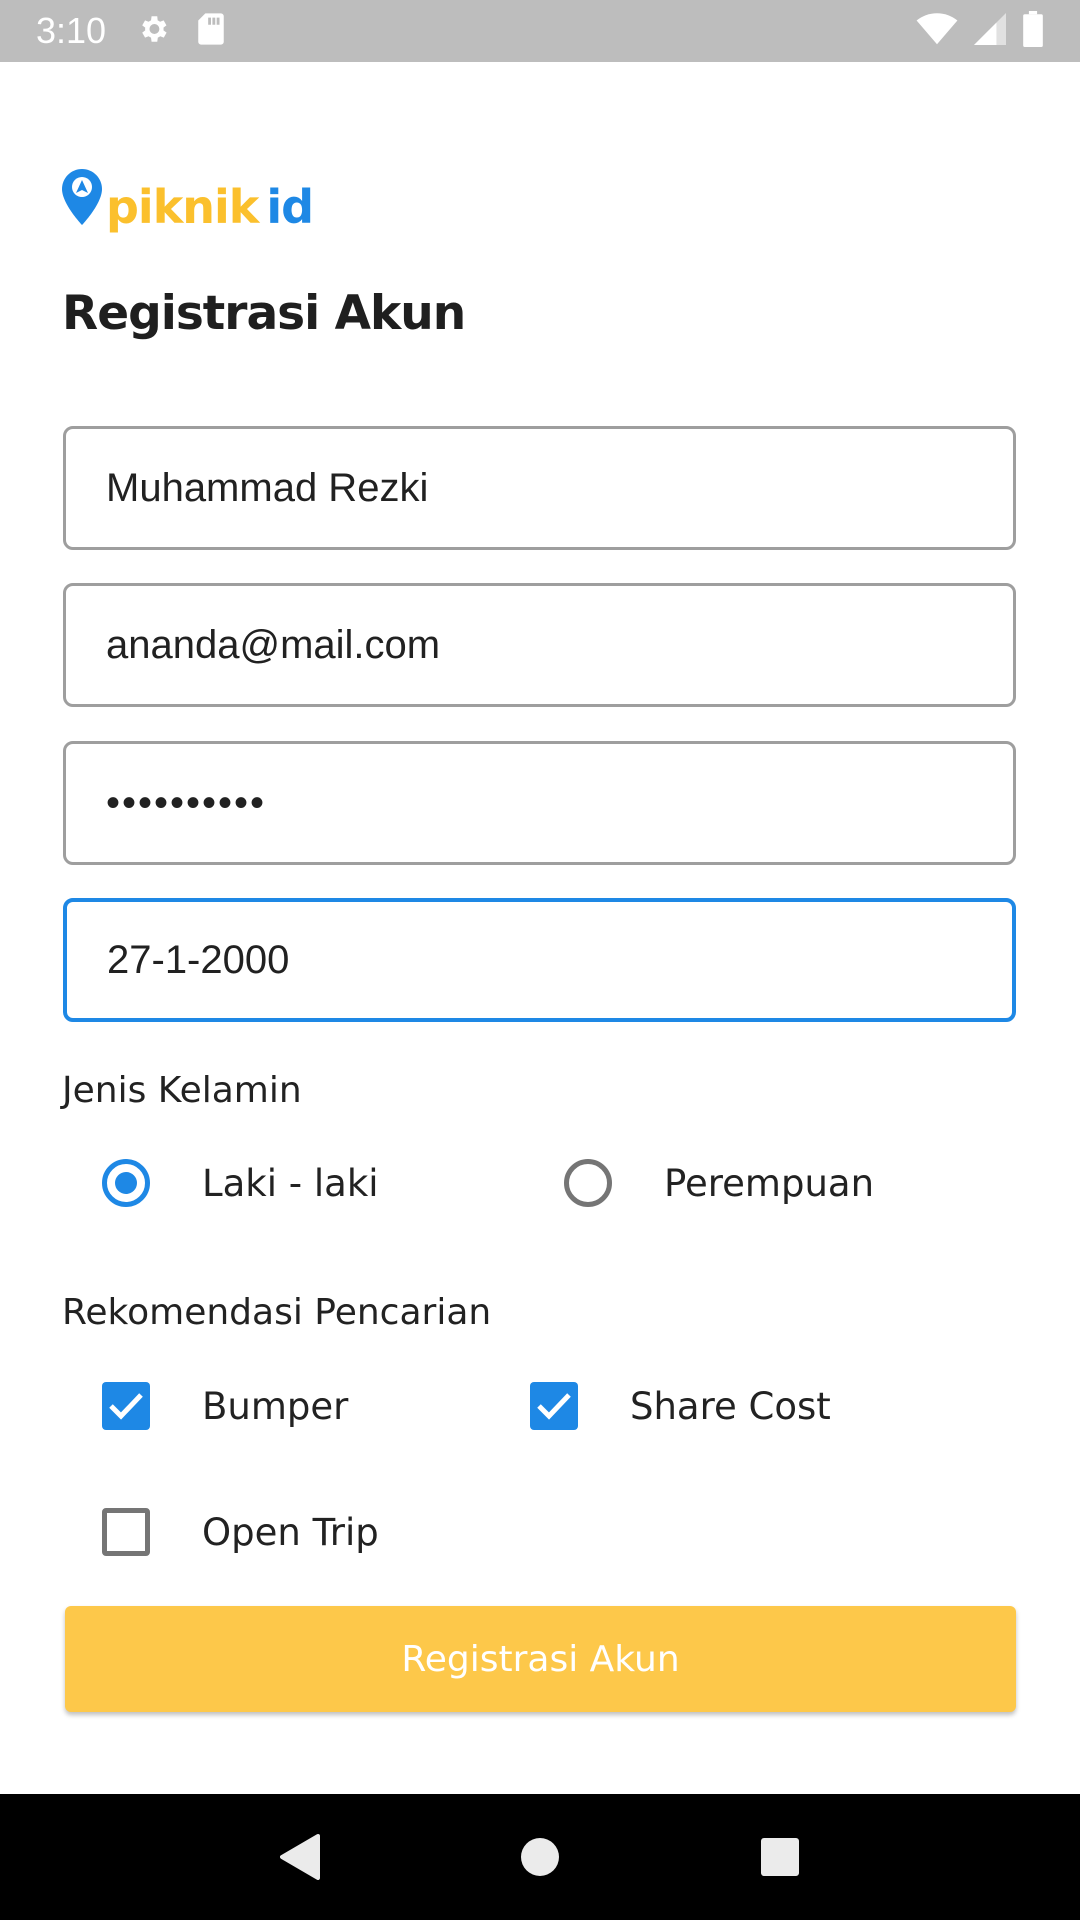 The image size is (1080, 1920). I want to click on gender-label: Jenis Kelamin, so click(182, 1090).